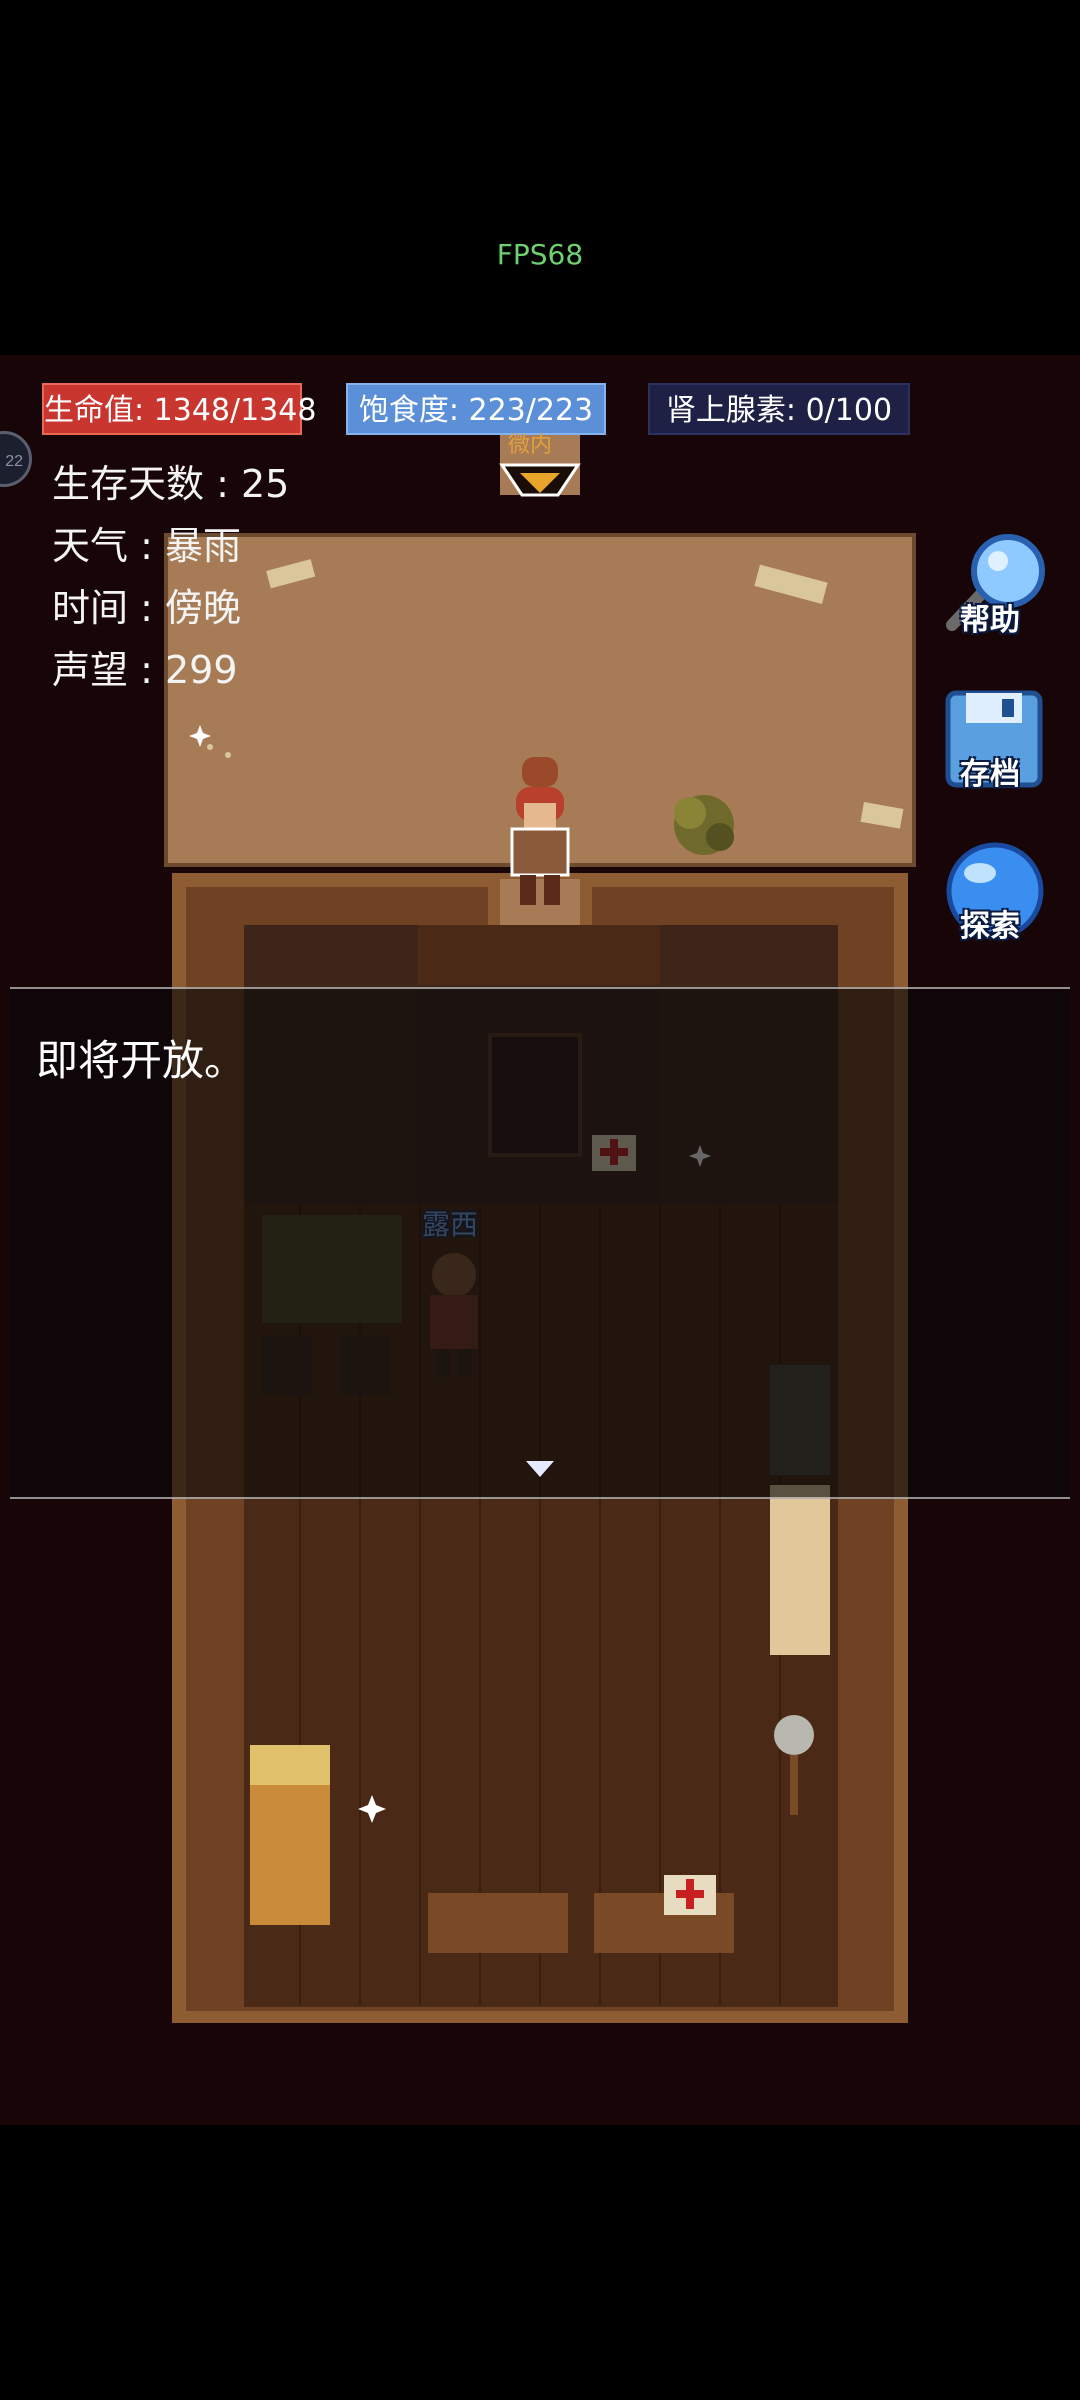  Describe the element at coordinates (146, 546) in the screenshot. I see `weather: 天气 : 暴雨` at that location.